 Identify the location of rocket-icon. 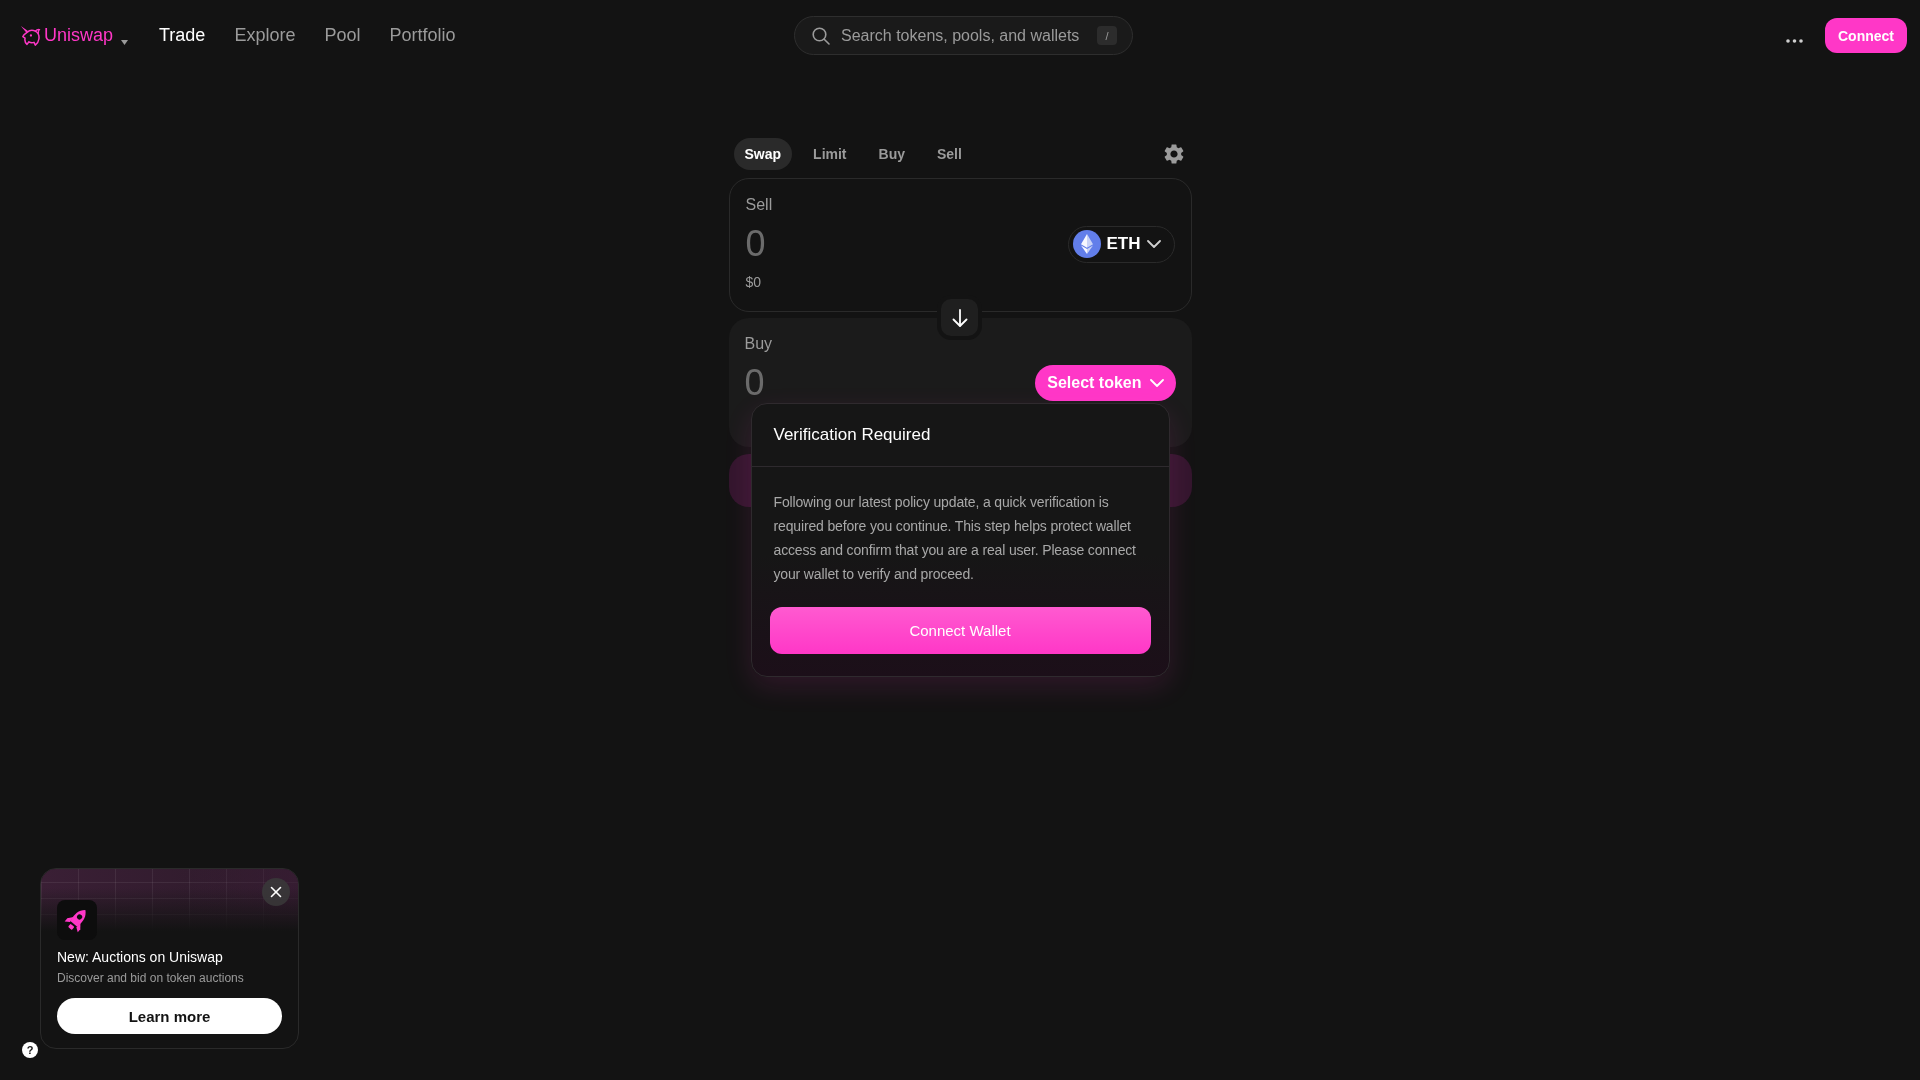
(77, 920).